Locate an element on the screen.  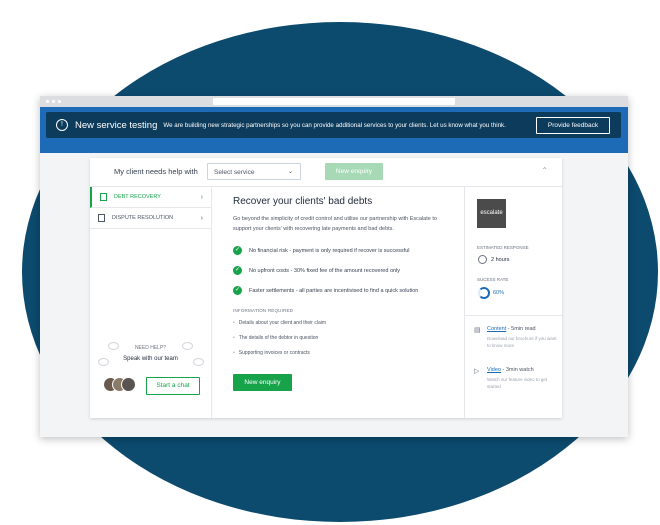
info-icon: ! is located at coordinates (62, 125).